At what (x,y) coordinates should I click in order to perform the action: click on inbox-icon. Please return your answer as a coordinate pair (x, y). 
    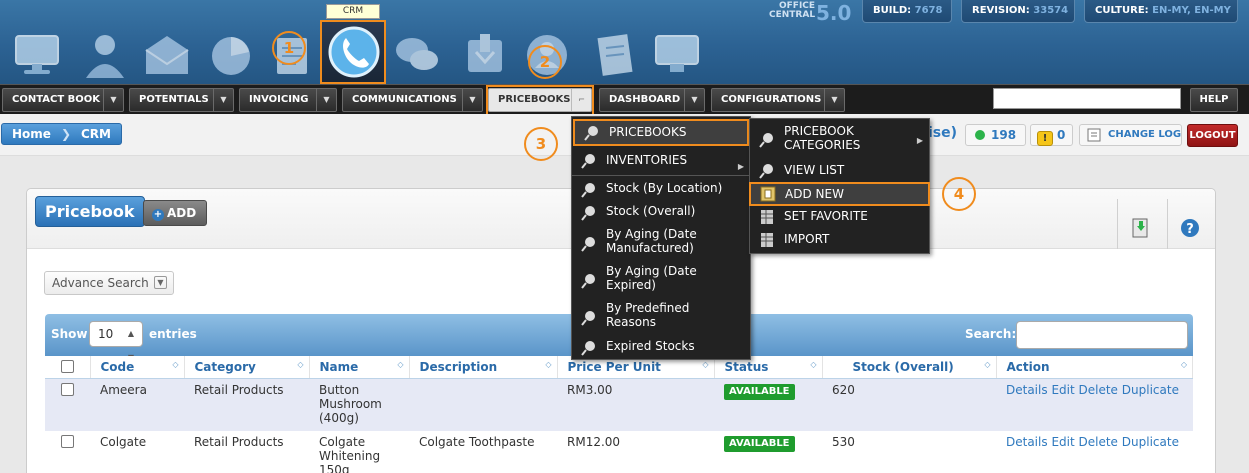
    Looking at the image, I should click on (485, 55).